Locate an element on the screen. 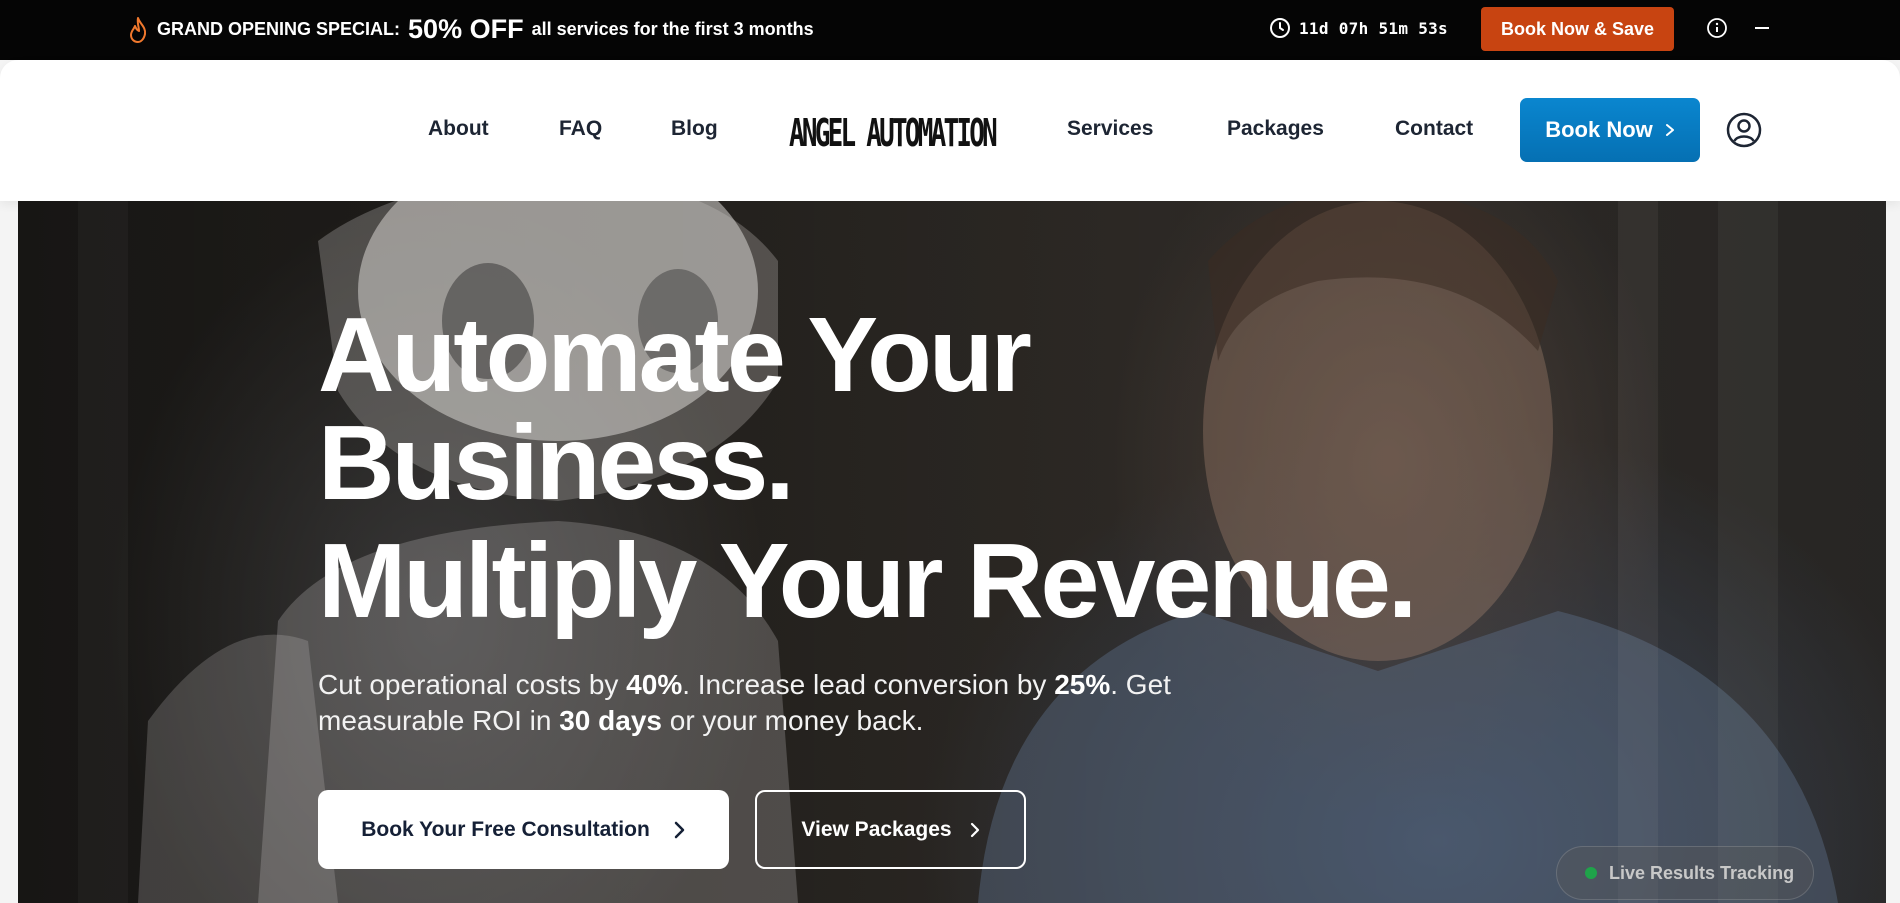  headline-line-3: Multiply Your Revenue. is located at coordinates (867, 581).